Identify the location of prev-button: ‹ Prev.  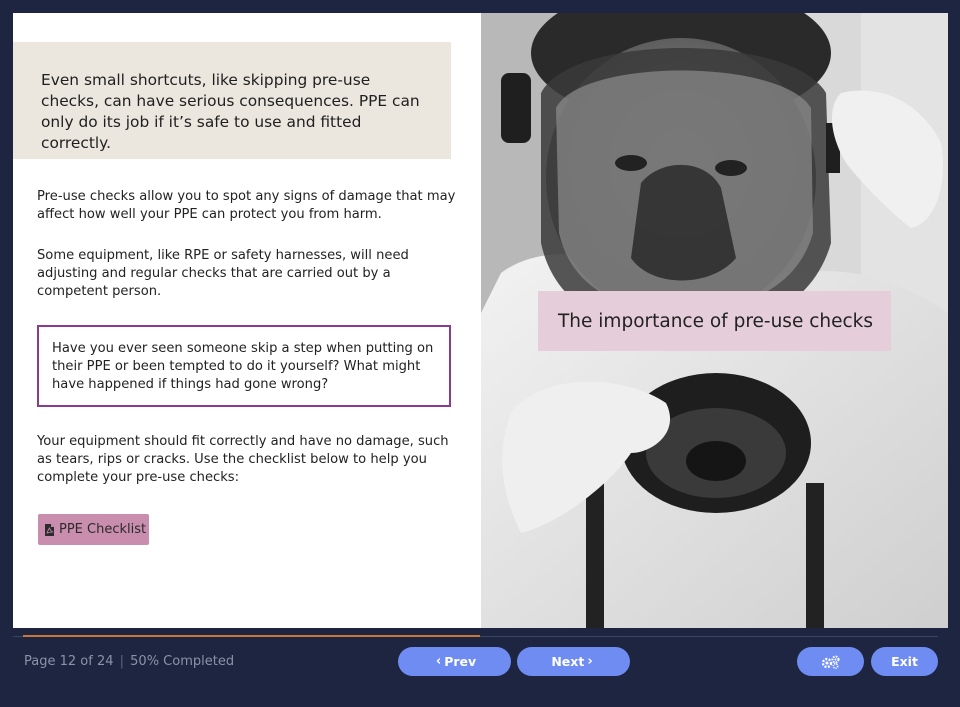
(454, 661).